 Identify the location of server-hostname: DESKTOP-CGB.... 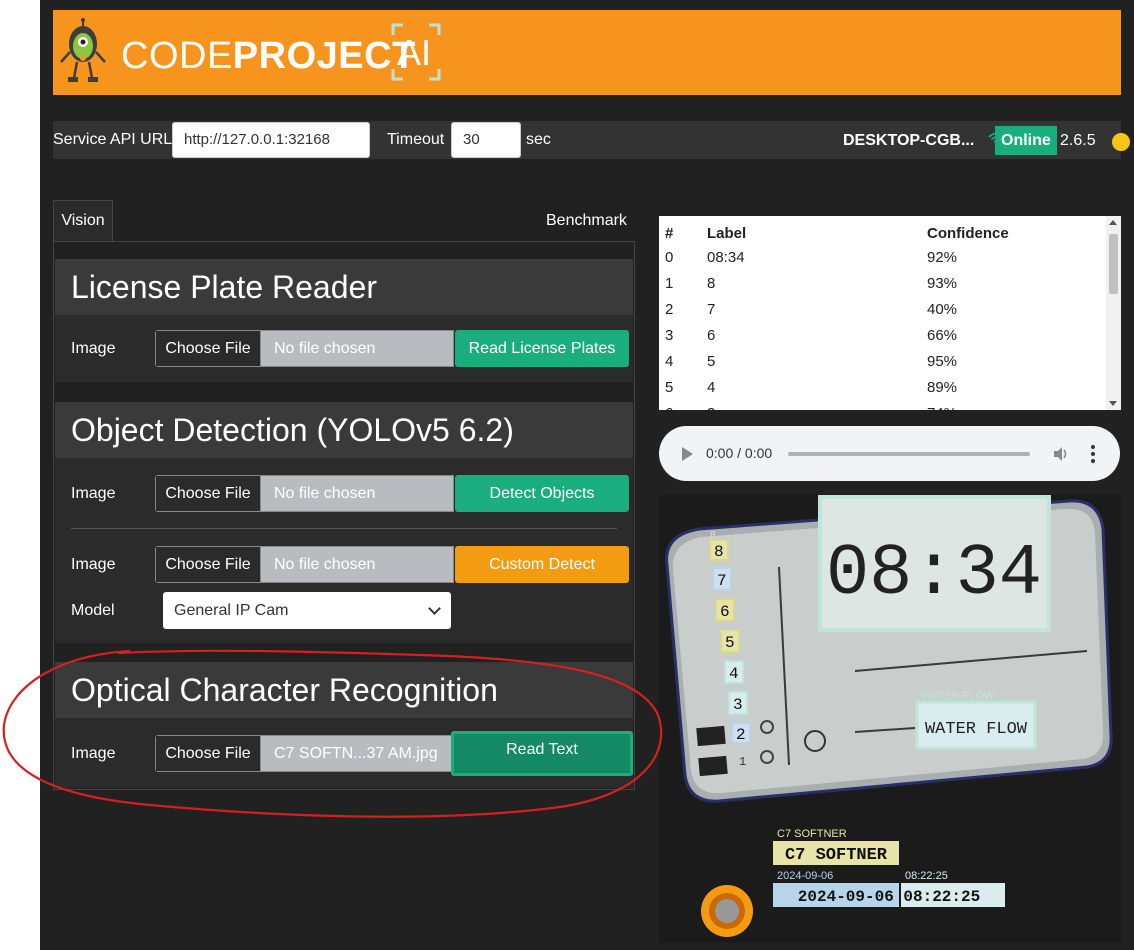
(909, 140).